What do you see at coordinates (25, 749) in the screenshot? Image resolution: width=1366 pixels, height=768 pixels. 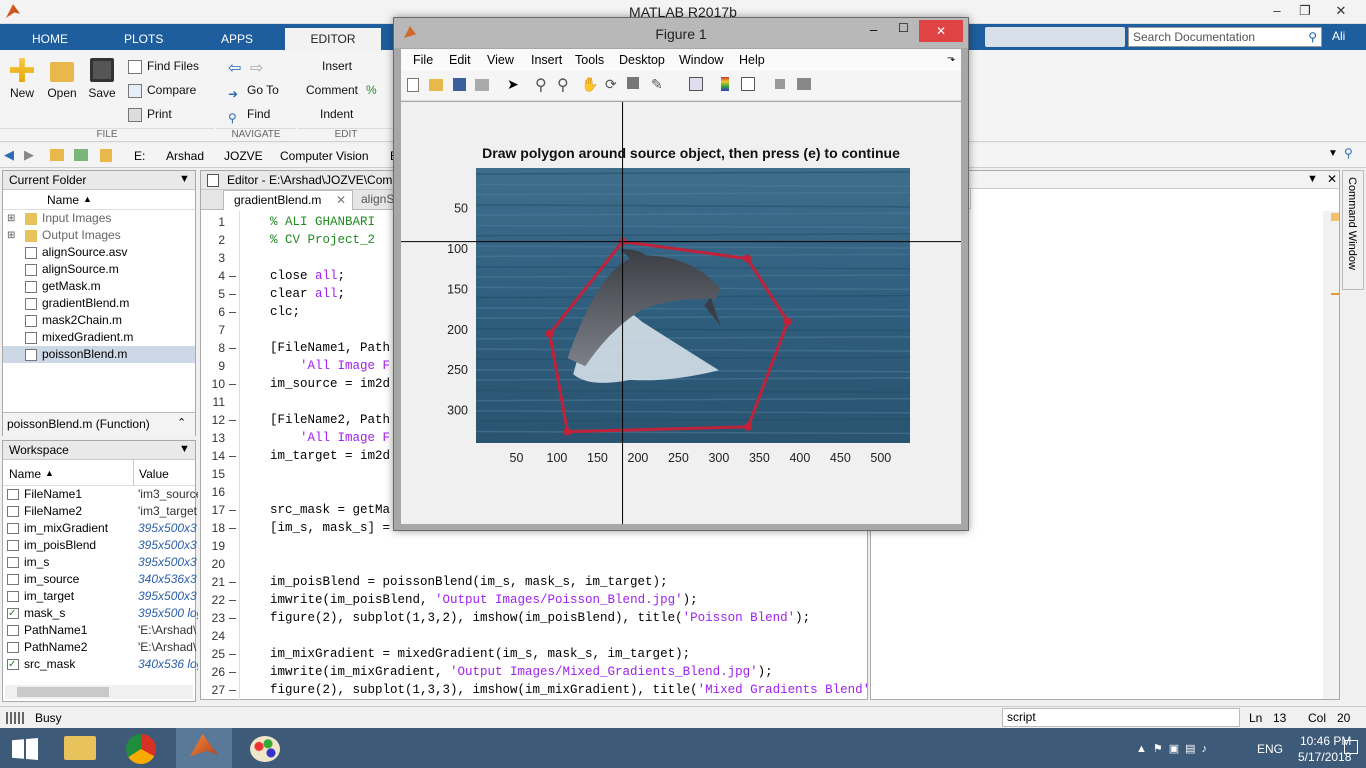 I see `windows-start-icon` at bounding box center [25, 749].